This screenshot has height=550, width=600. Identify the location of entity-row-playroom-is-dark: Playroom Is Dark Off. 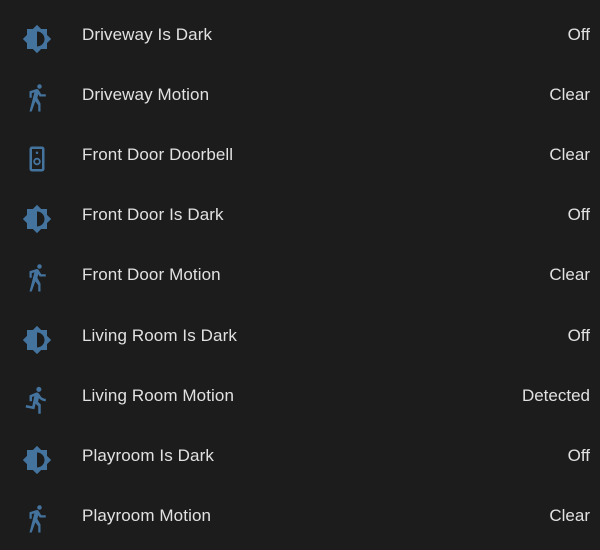
(300, 459).